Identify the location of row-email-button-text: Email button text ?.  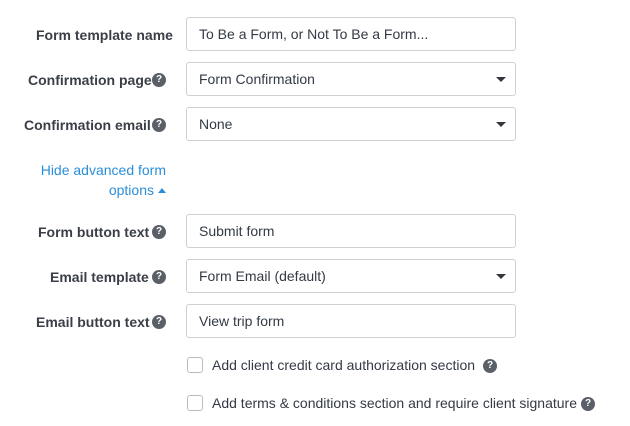
(315, 322).